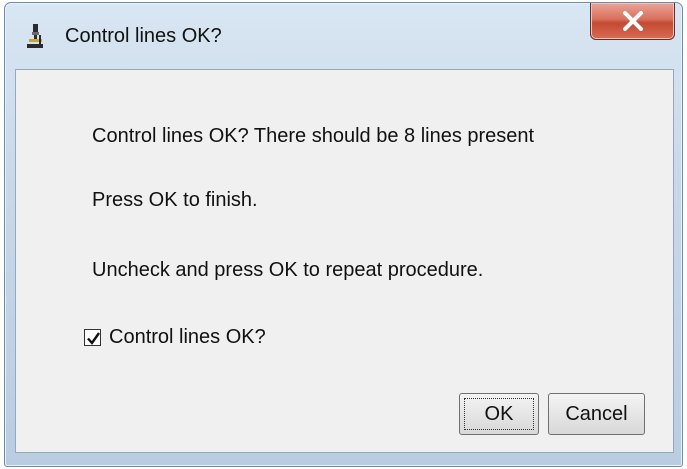 The width and height of the screenshot is (687, 469). What do you see at coordinates (175, 200) in the screenshot?
I see `message-line-2: Press OK to finish.` at bounding box center [175, 200].